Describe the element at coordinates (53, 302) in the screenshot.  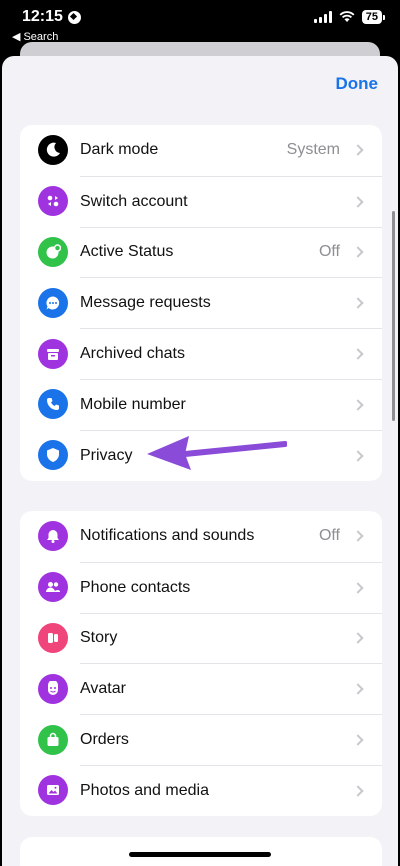
I see `message-requests-icon` at that location.